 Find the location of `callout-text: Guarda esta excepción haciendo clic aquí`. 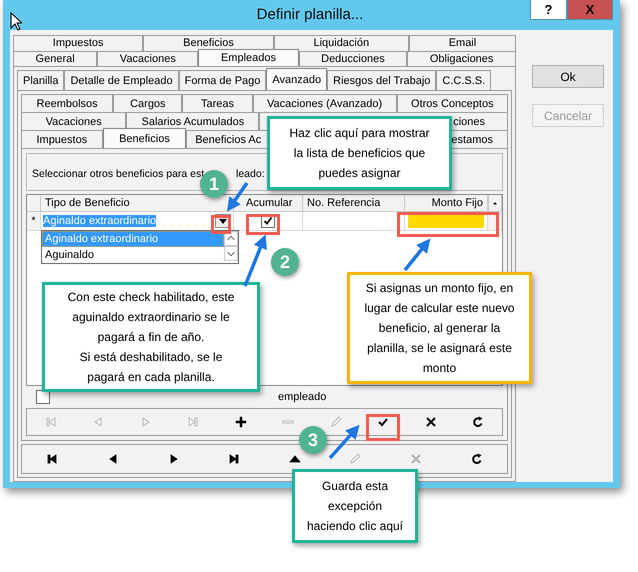

callout-text: Guarda esta excepción haciendo clic aquí is located at coordinates (355, 506).